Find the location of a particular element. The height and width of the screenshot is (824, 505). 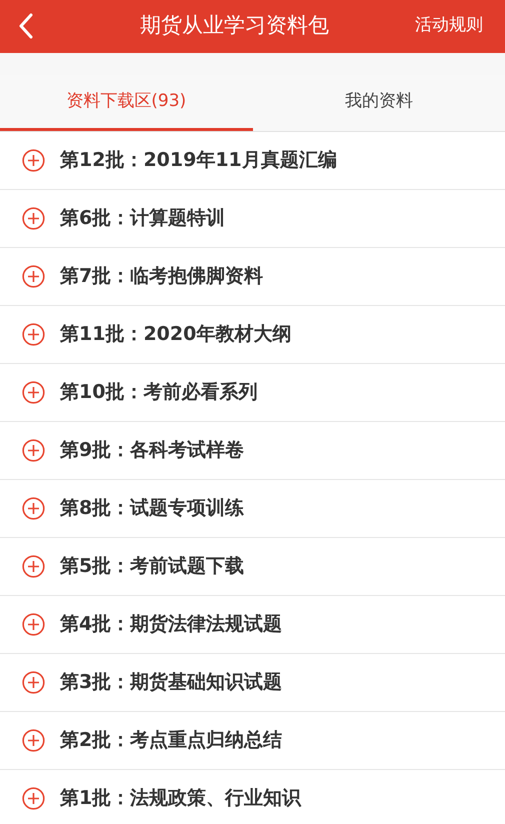

tab: 我的资料 is located at coordinates (378, 103).